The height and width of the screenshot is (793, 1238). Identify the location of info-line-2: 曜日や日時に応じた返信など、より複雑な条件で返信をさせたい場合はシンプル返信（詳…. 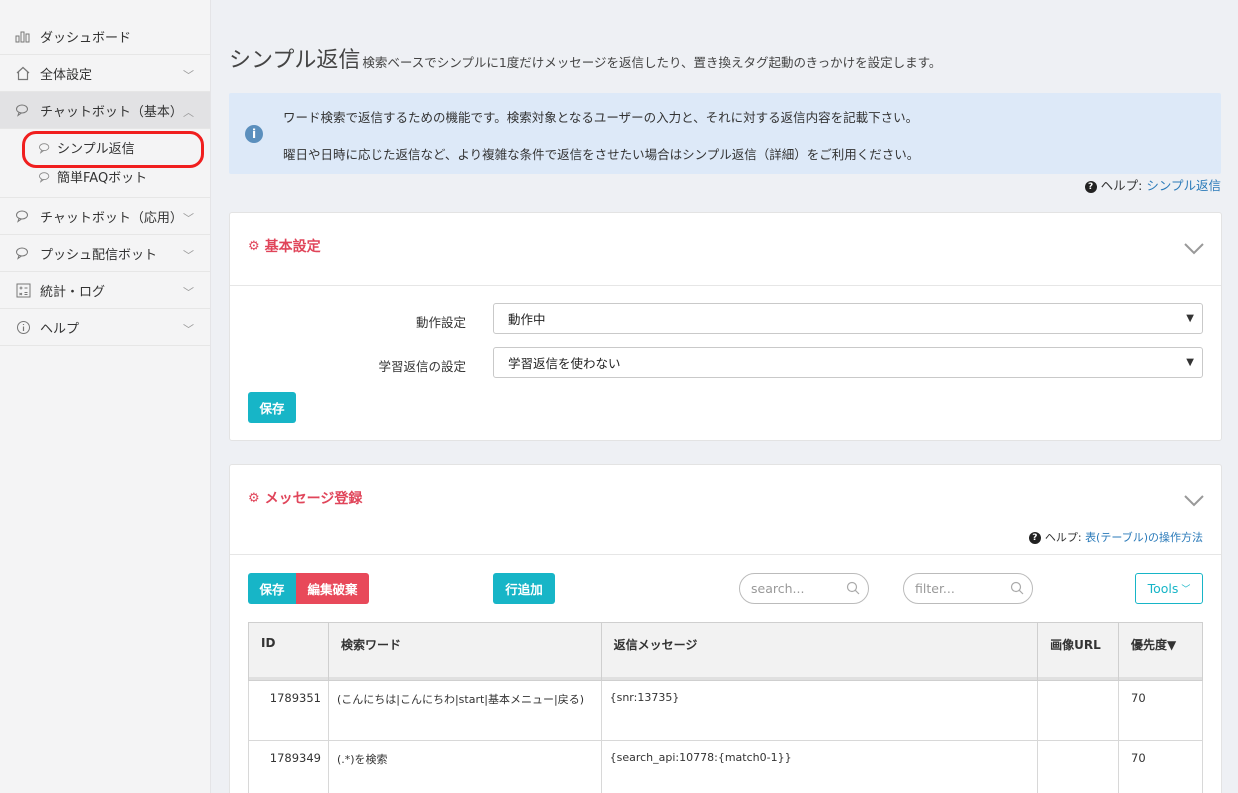
(601, 154).